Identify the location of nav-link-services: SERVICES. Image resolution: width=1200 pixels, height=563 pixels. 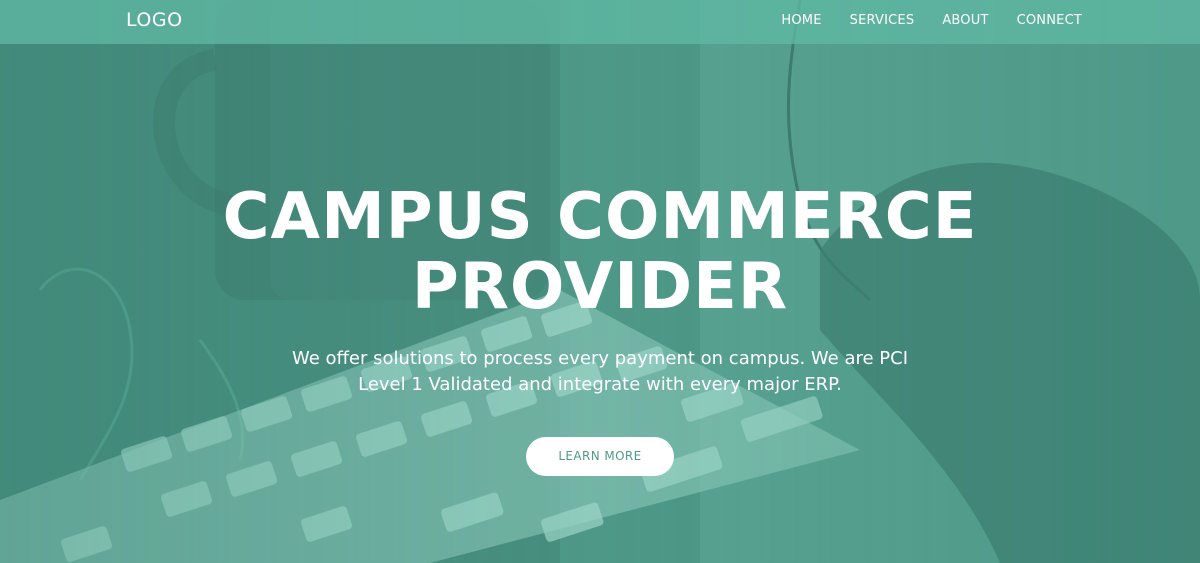
(882, 20).